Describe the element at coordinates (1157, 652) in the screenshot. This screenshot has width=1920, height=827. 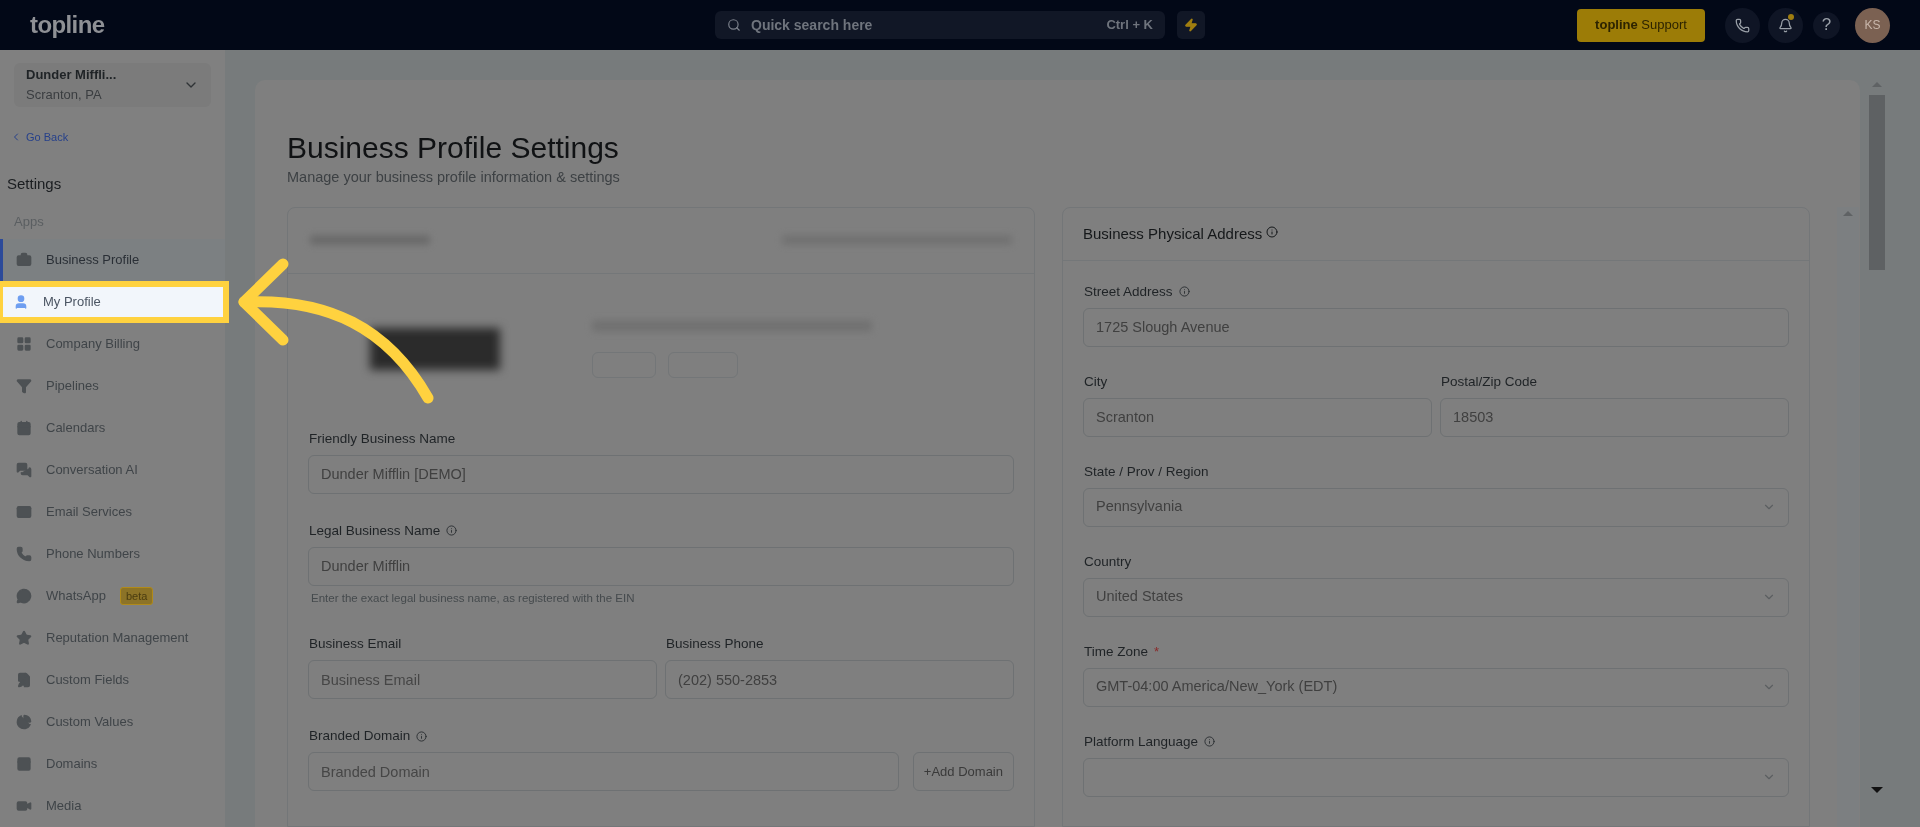
I see `required-asterisk: *` at that location.